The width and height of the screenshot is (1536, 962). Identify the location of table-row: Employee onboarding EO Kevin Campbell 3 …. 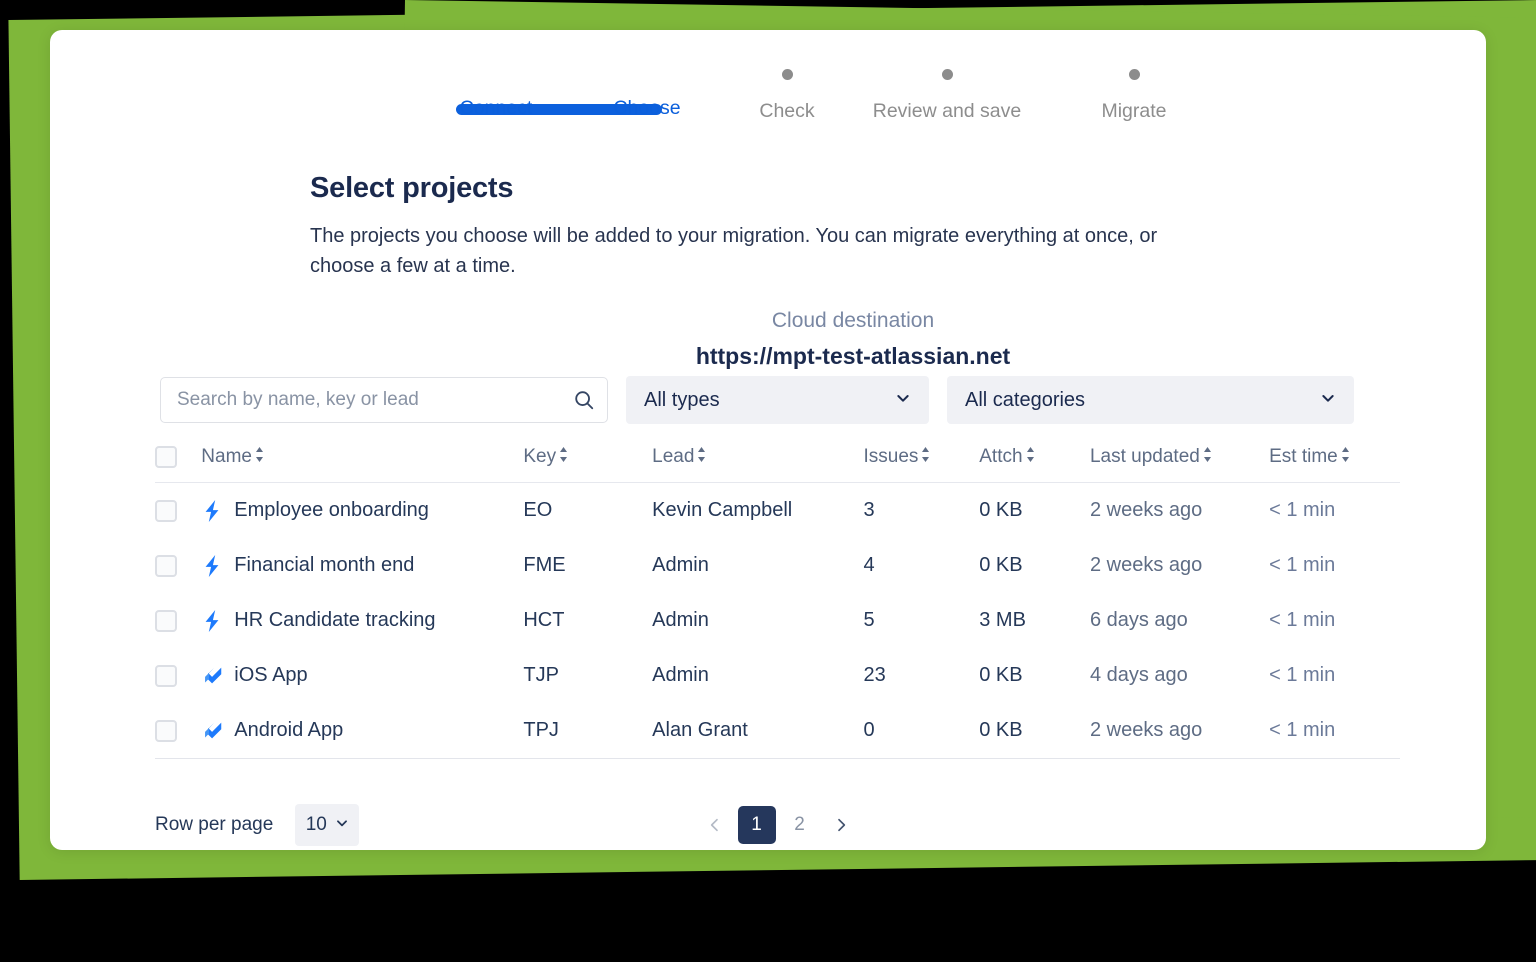
(777, 511).